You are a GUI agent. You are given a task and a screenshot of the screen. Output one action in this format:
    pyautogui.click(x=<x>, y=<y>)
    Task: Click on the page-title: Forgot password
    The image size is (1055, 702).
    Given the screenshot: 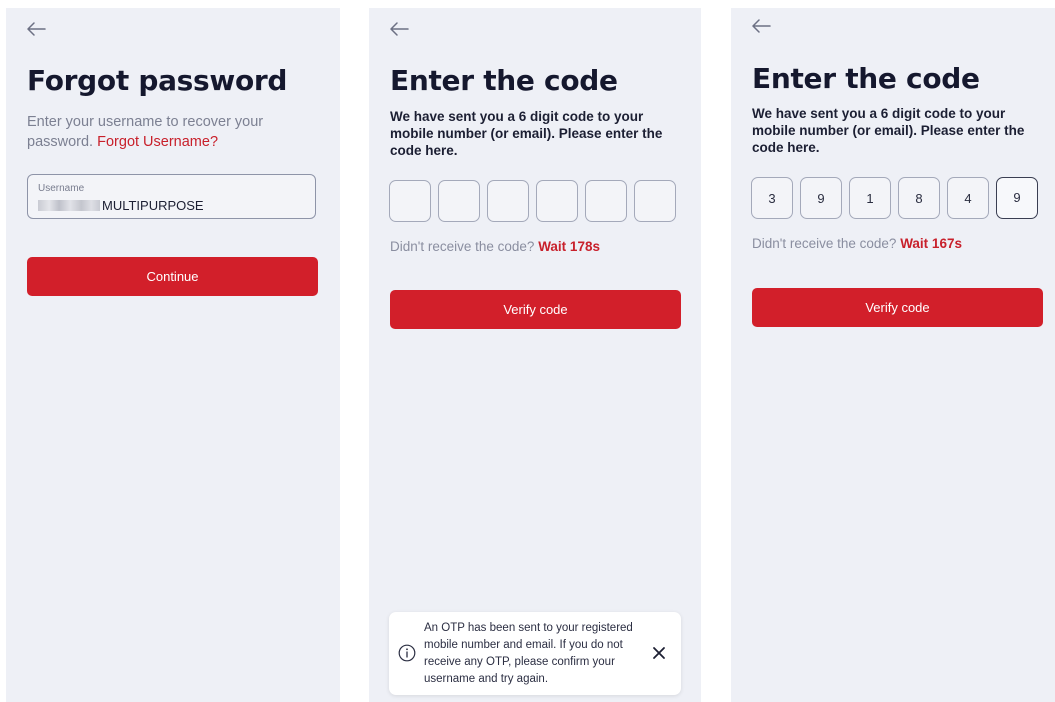 What is the action you would take?
    pyautogui.click(x=157, y=80)
    